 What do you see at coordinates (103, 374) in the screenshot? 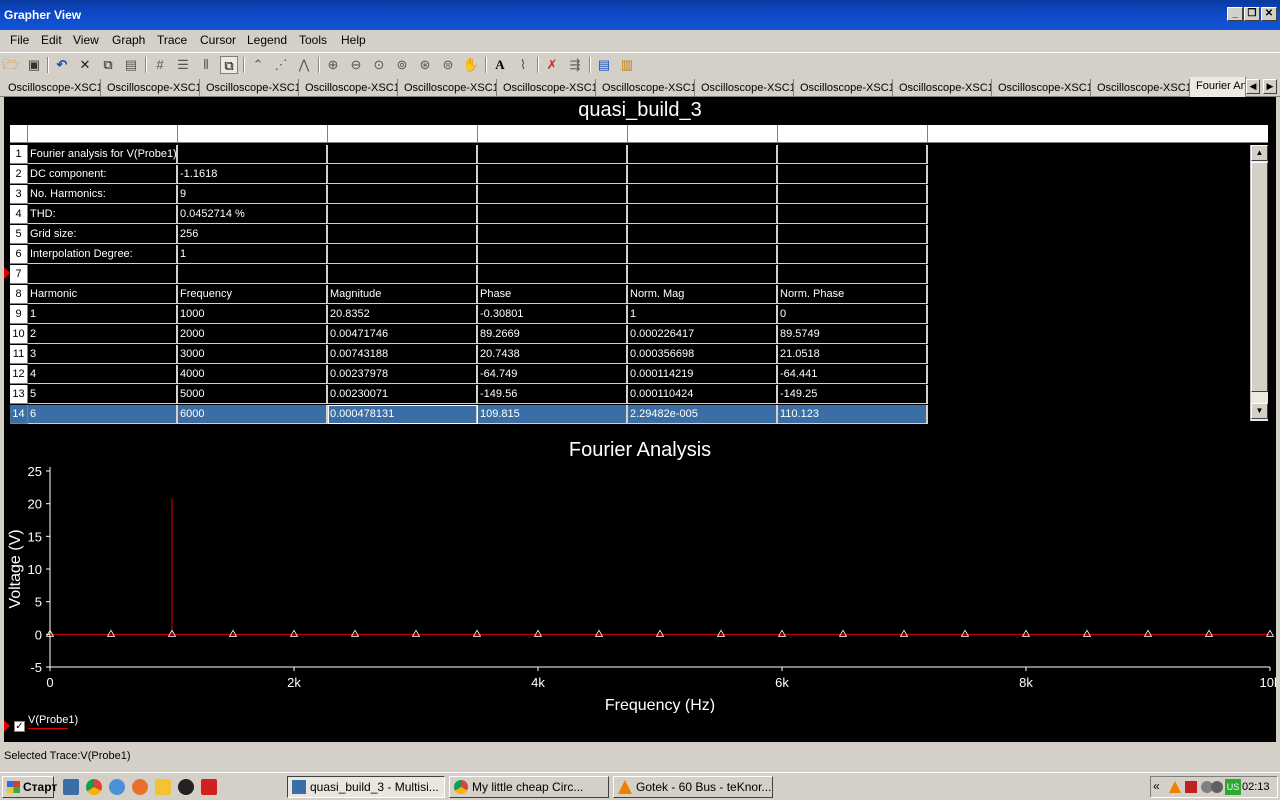
I see `grid-cell: 4` at bounding box center [103, 374].